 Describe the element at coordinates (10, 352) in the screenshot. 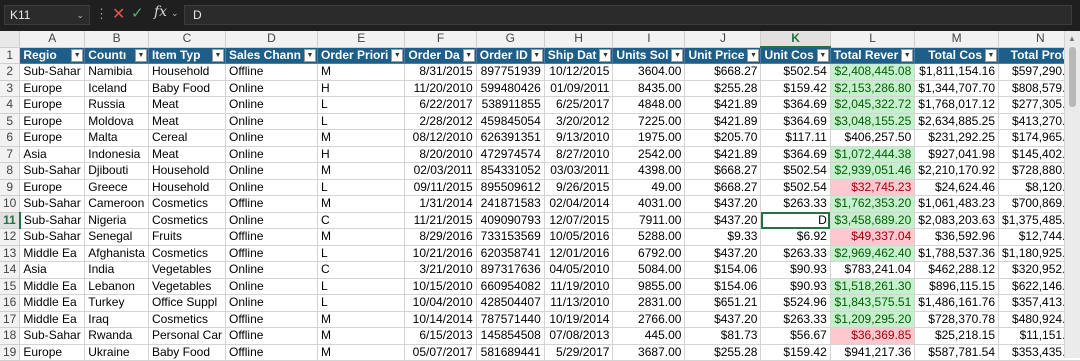

I see `row-header: 19` at that location.